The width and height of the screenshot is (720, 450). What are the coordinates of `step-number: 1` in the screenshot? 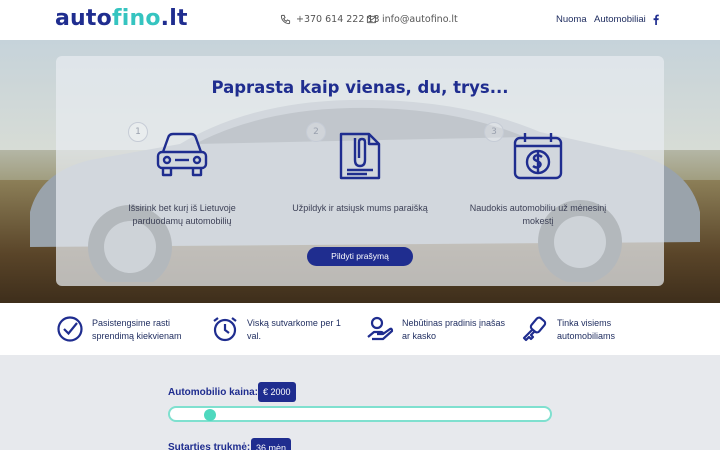 It's located at (138, 132).